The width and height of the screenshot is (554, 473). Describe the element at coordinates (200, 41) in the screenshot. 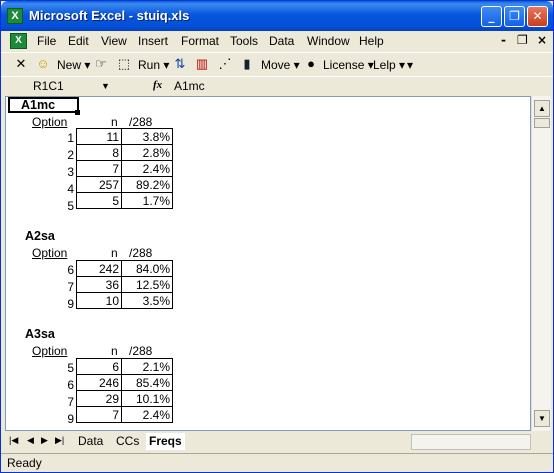

I see `menu-format: Format` at that location.